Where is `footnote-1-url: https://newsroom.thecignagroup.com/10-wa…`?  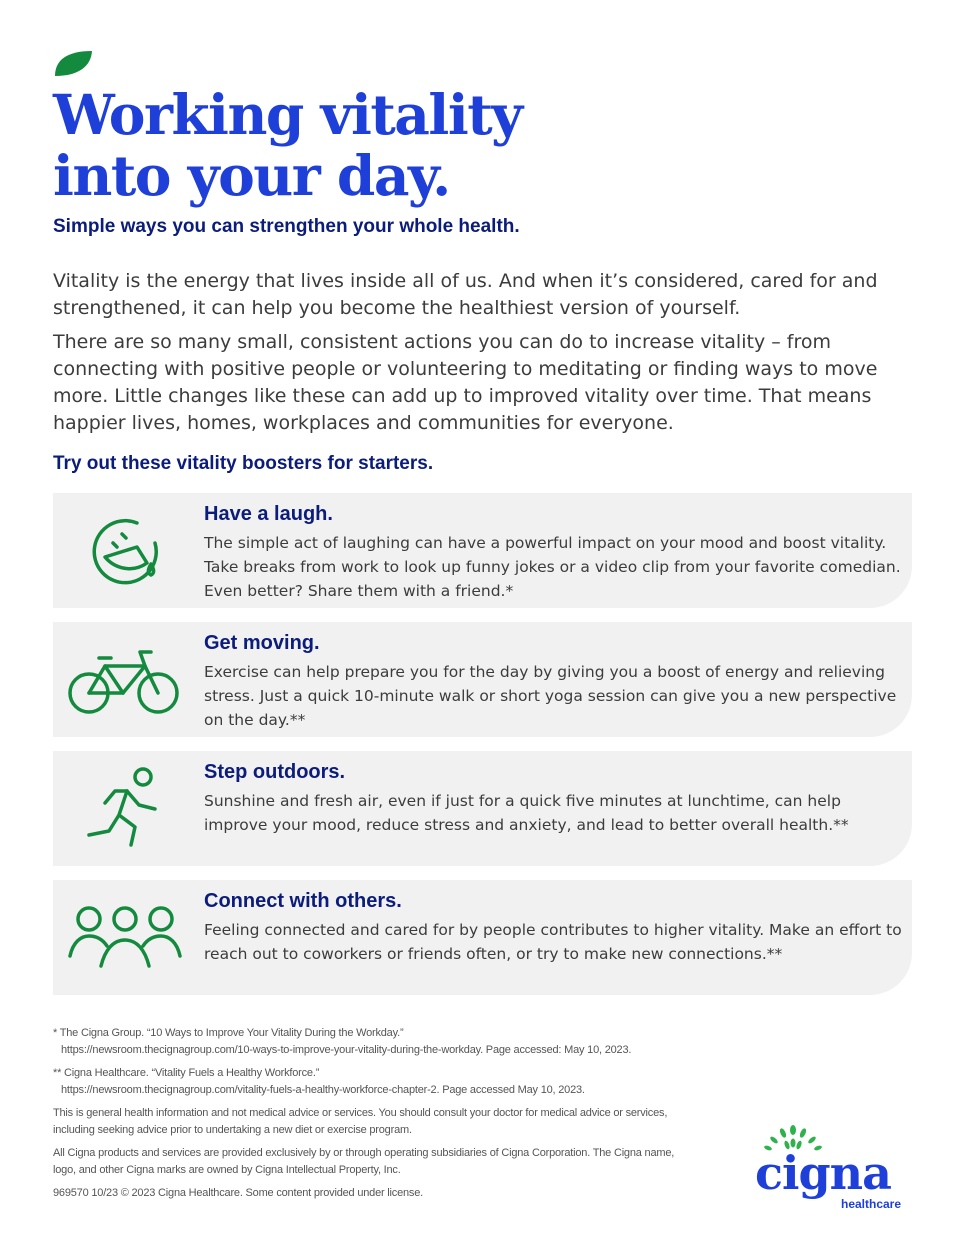 footnote-1-url: https://newsroom.thecignagroup.com/10-wa… is located at coordinates (342, 1050).